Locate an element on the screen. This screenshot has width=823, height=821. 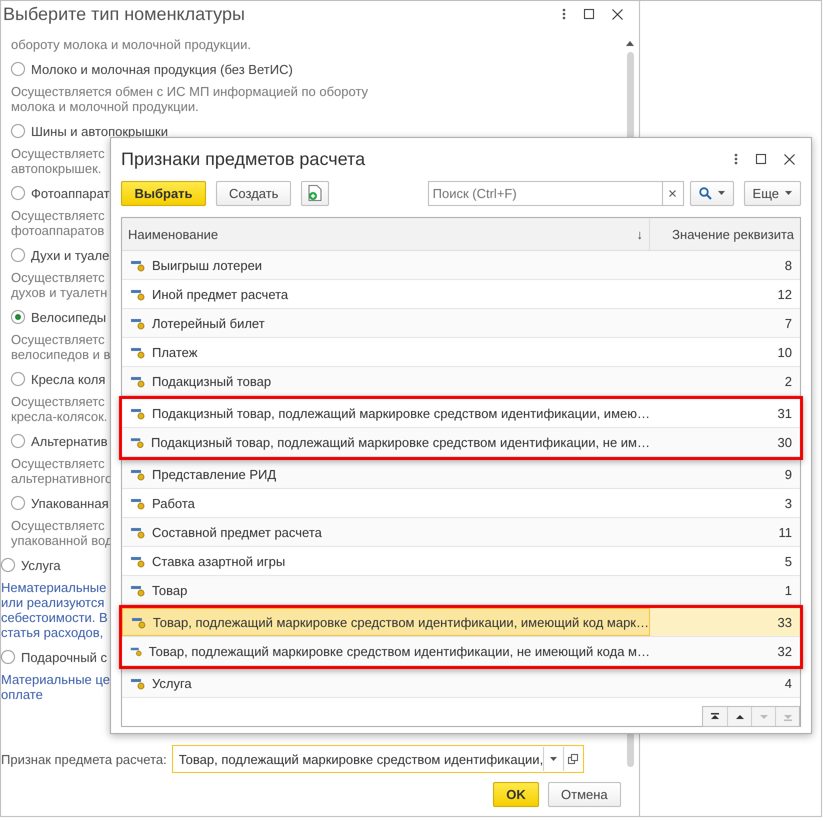
table-row: Услуга 4 is located at coordinates (461, 683).